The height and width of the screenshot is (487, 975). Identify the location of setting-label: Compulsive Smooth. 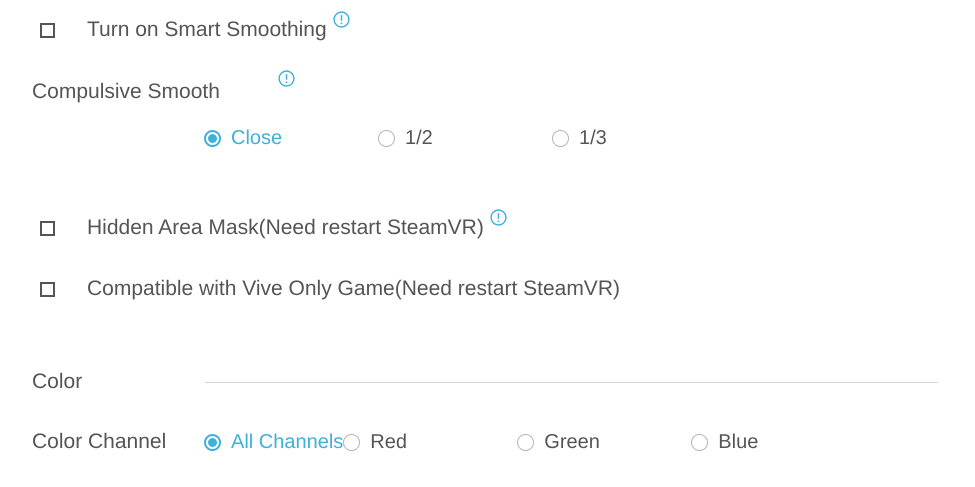
(126, 92).